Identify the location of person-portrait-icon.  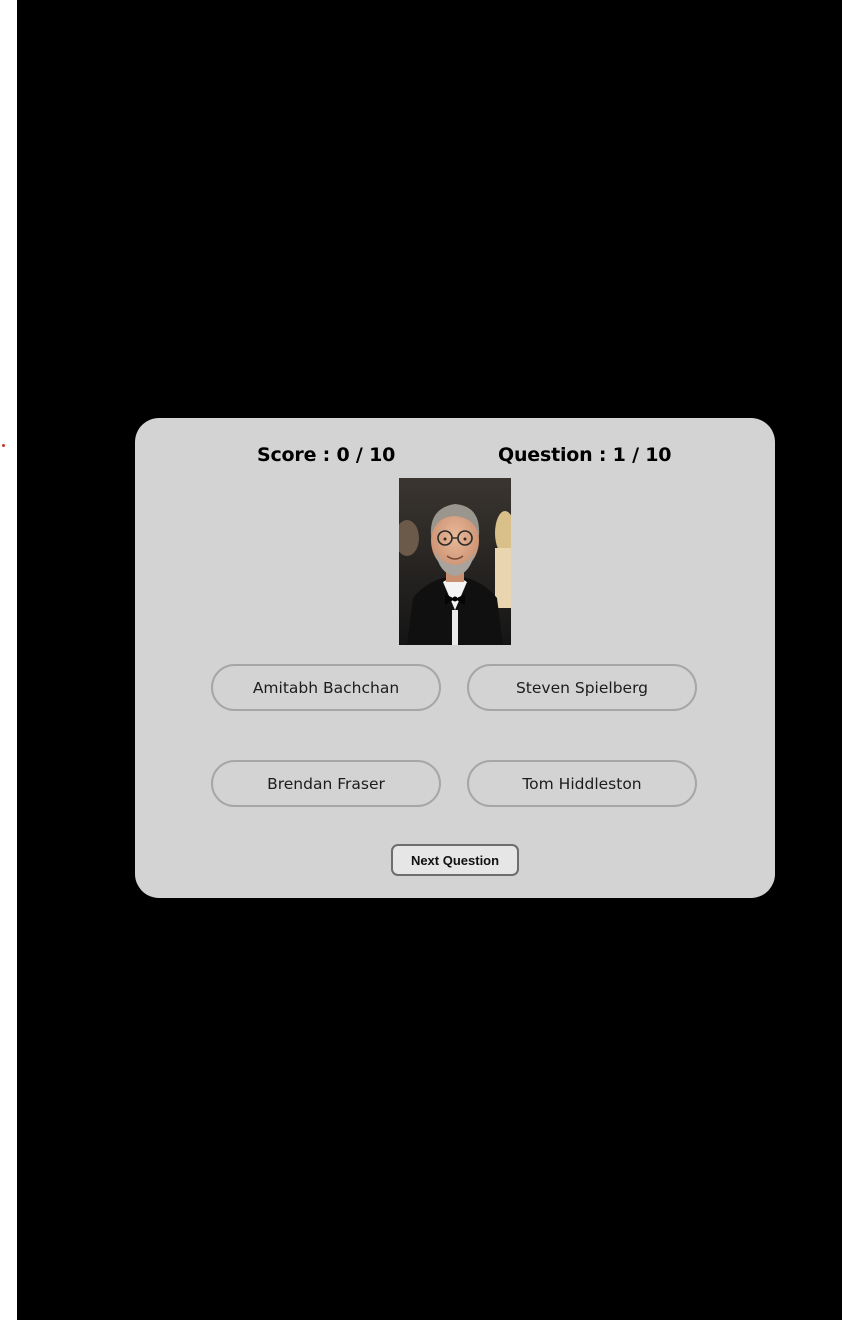
(455, 561).